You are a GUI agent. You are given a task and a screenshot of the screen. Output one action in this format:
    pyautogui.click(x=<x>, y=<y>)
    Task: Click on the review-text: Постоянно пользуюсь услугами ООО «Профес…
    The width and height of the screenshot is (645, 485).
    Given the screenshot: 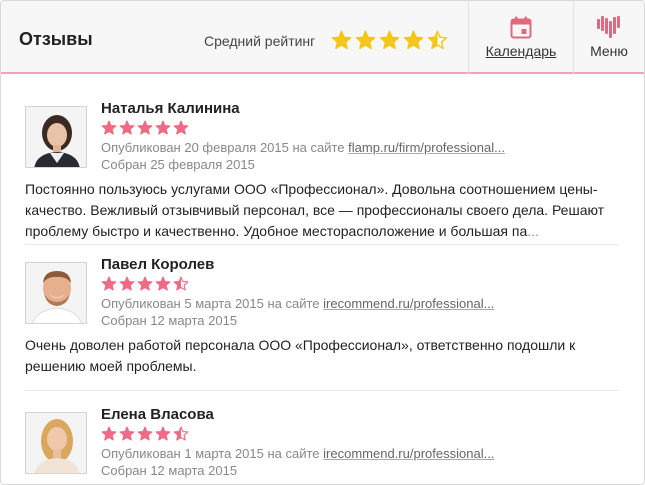 What is the action you would take?
    pyautogui.click(x=322, y=210)
    